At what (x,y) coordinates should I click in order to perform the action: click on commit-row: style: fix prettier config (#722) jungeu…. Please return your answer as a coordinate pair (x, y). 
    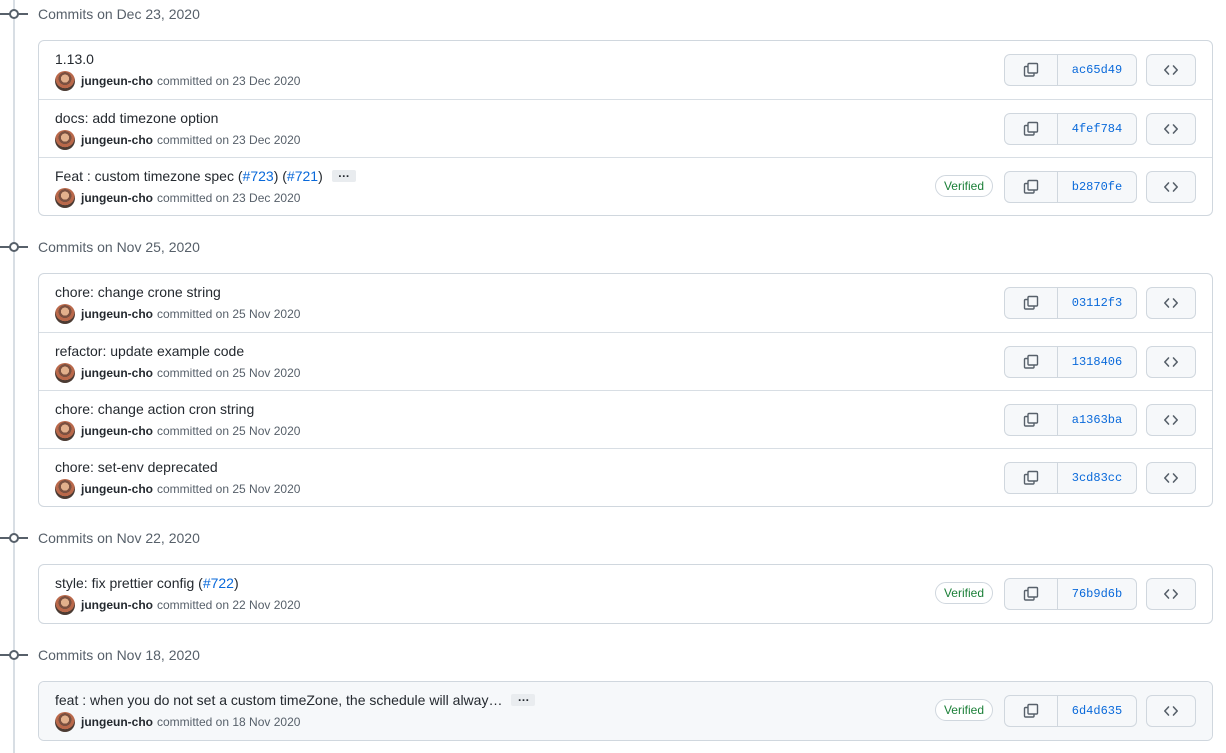
    Looking at the image, I should click on (625, 594).